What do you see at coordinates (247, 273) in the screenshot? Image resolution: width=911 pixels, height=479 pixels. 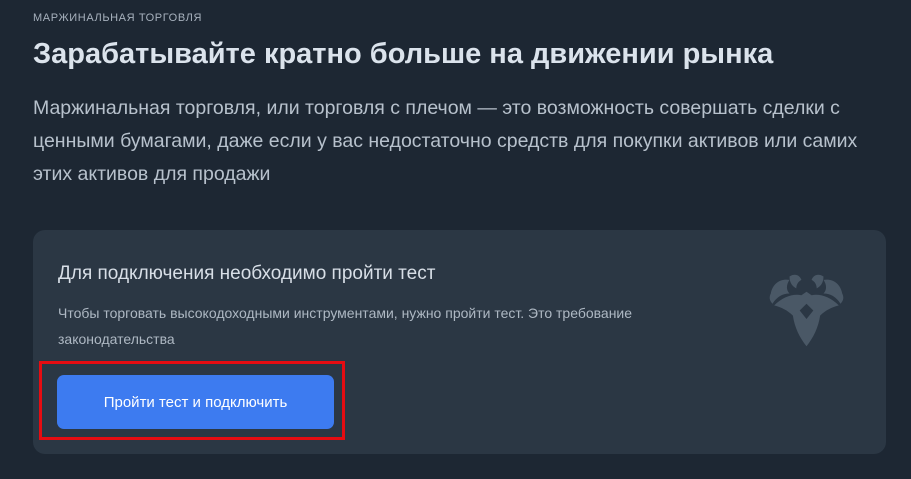 I see `card-title: Для подключения необходимо пройти тест` at bounding box center [247, 273].